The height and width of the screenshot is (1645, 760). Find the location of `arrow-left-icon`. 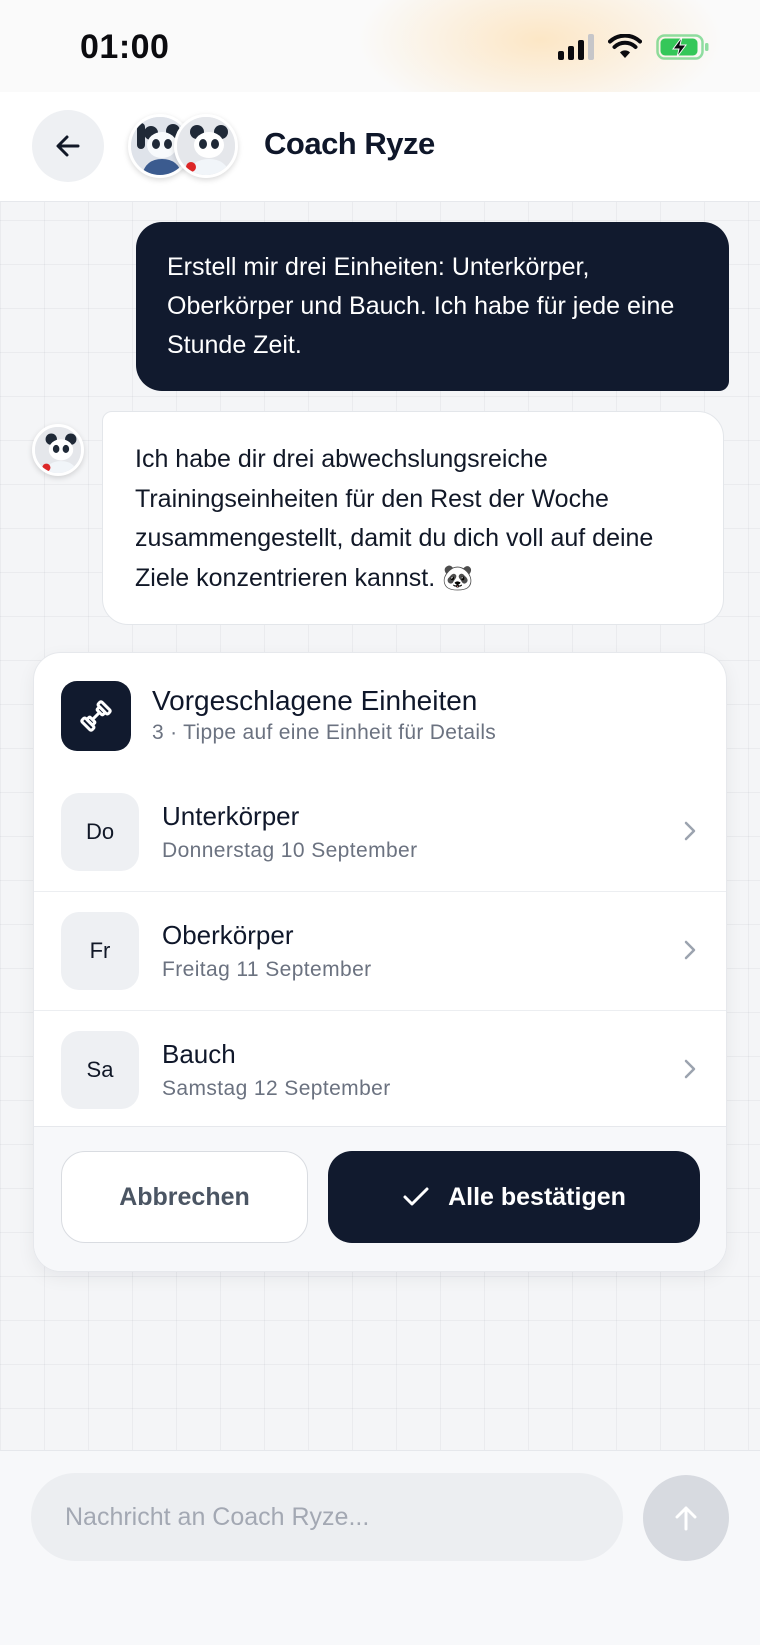

arrow-left-icon is located at coordinates (68, 146).